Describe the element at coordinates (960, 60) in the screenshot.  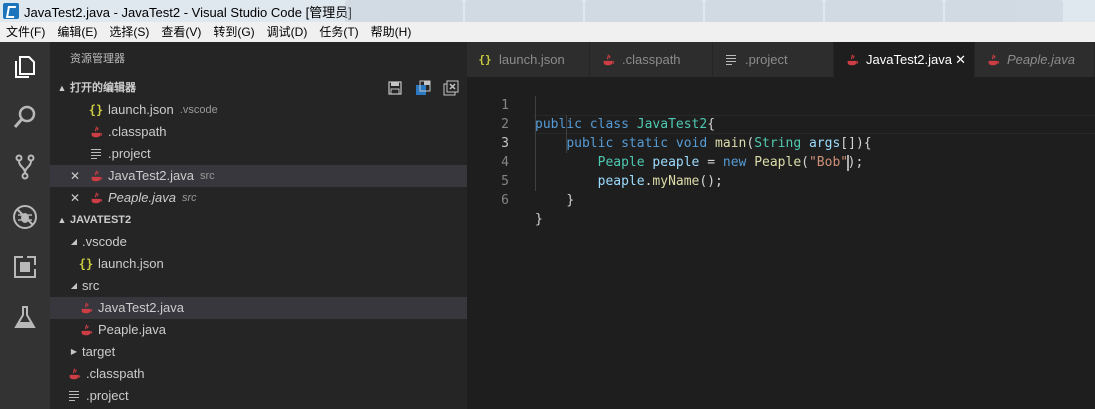
I see `tab-close-icon: ✕` at that location.